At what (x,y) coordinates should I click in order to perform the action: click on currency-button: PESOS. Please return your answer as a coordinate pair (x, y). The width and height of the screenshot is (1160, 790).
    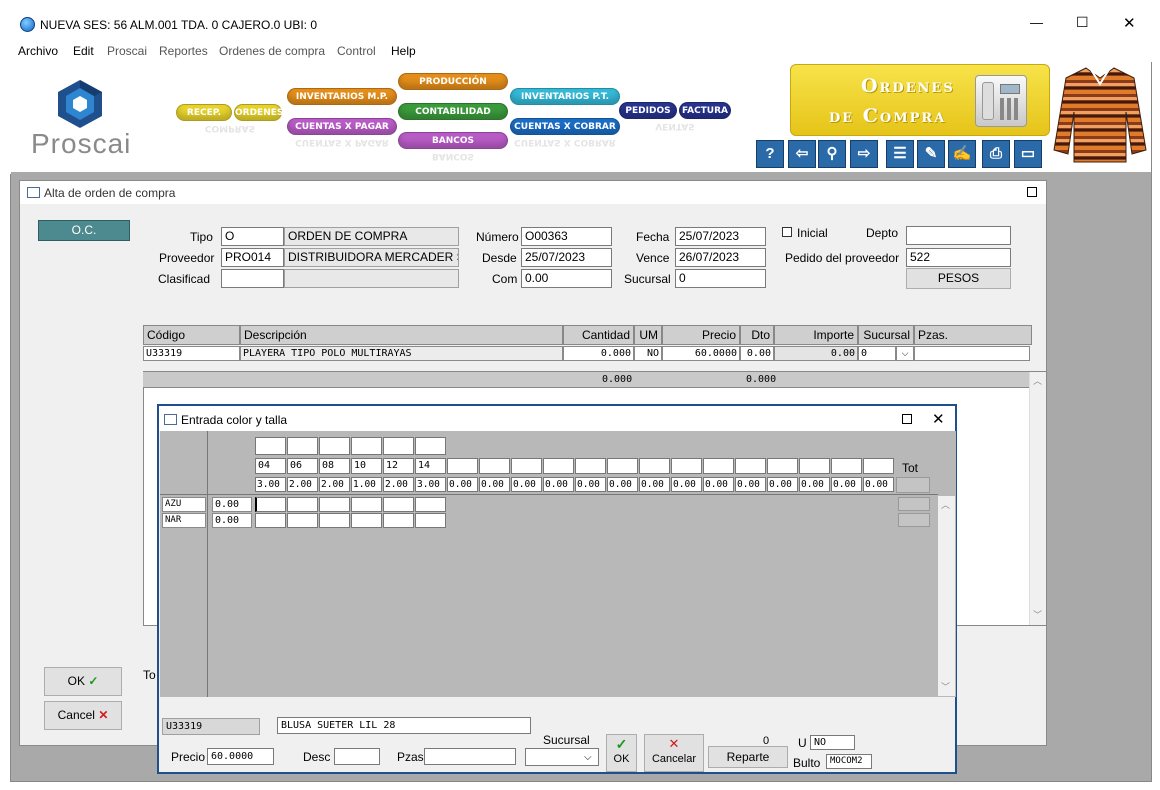
    Looking at the image, I should click on (958, 278).